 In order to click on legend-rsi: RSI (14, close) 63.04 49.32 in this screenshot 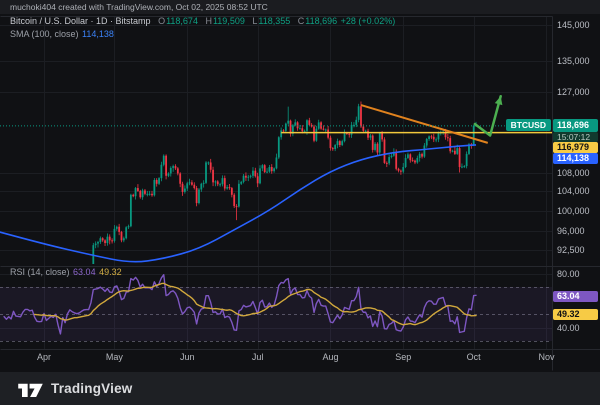, I will do `click(66, 272)`.